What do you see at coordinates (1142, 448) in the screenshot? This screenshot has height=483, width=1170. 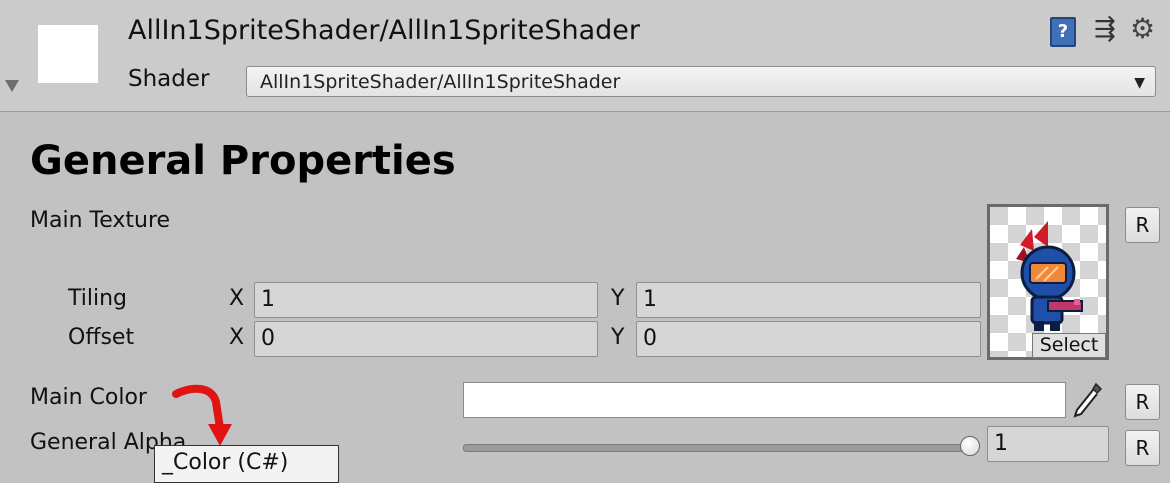 I see `general-alpha-reset-button: R` at bounding box center [1142, 448].